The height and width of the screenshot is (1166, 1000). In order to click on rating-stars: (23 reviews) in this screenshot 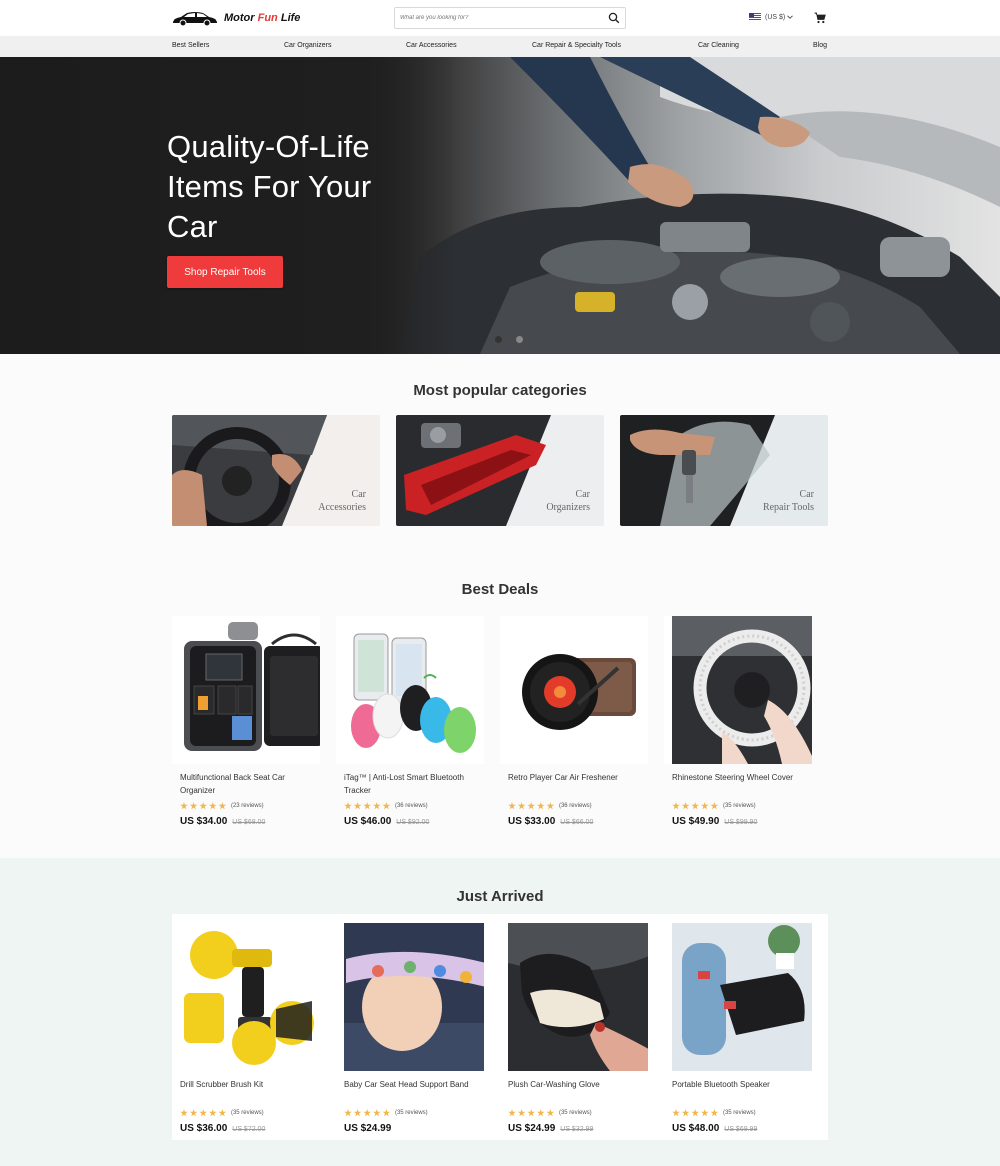, I will do `click(246, 806)`.